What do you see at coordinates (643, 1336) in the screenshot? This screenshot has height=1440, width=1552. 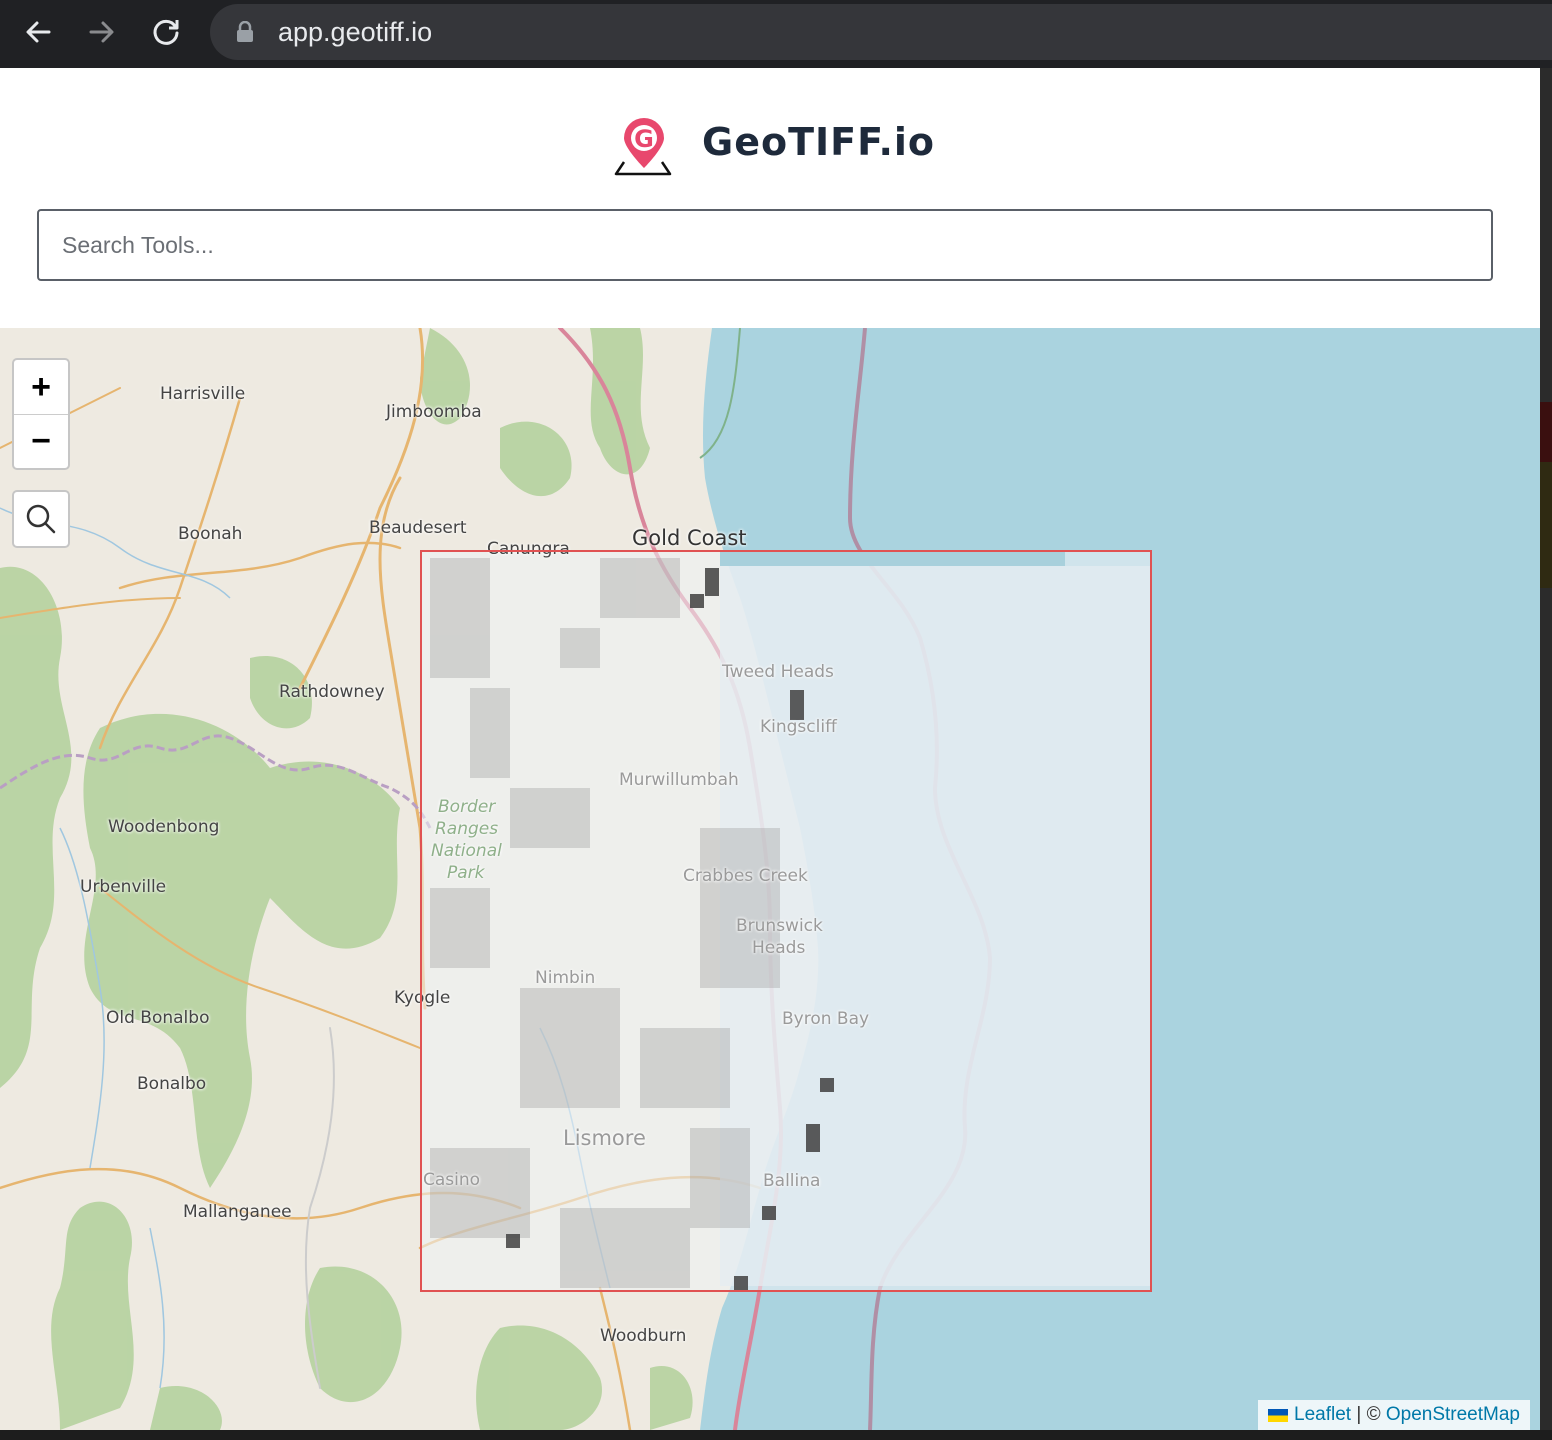 I see `place-label: Woodburn` at bounding box center [643, 1336].